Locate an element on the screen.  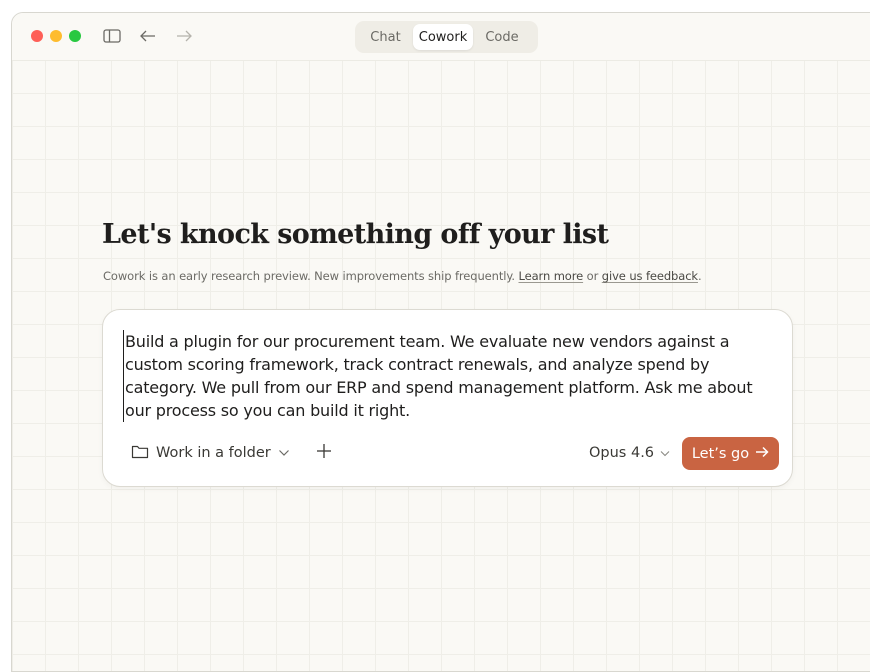
learn-more-link: Learn more is located at coordinates (551, 276).